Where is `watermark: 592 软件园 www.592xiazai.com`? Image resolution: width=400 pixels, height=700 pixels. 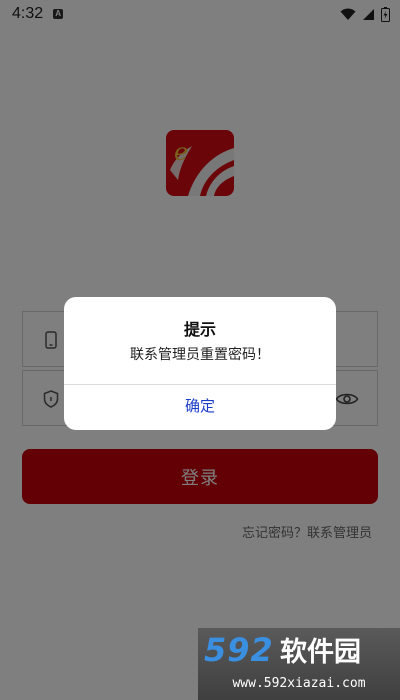
watermark: 592 软件园 www.592xiazai.com is located at coordinates (299, 664).